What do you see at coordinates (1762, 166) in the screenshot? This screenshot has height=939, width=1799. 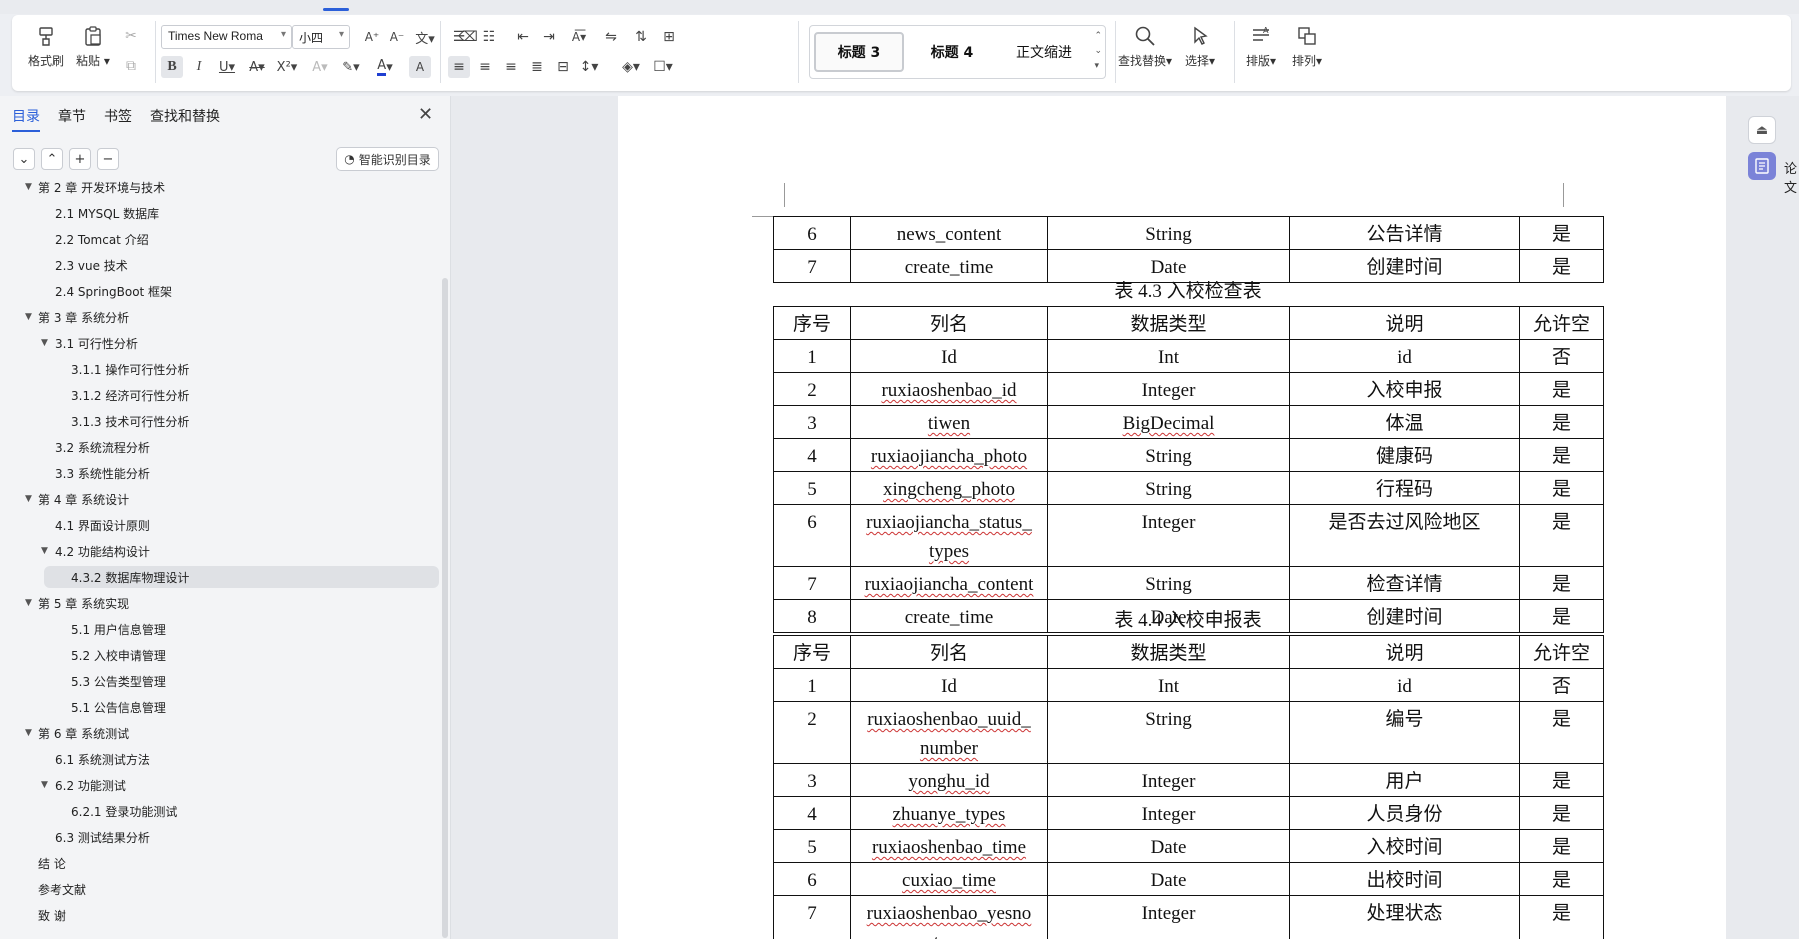 I see `thesis-panel-icon` at bounding box center [1762, 166].